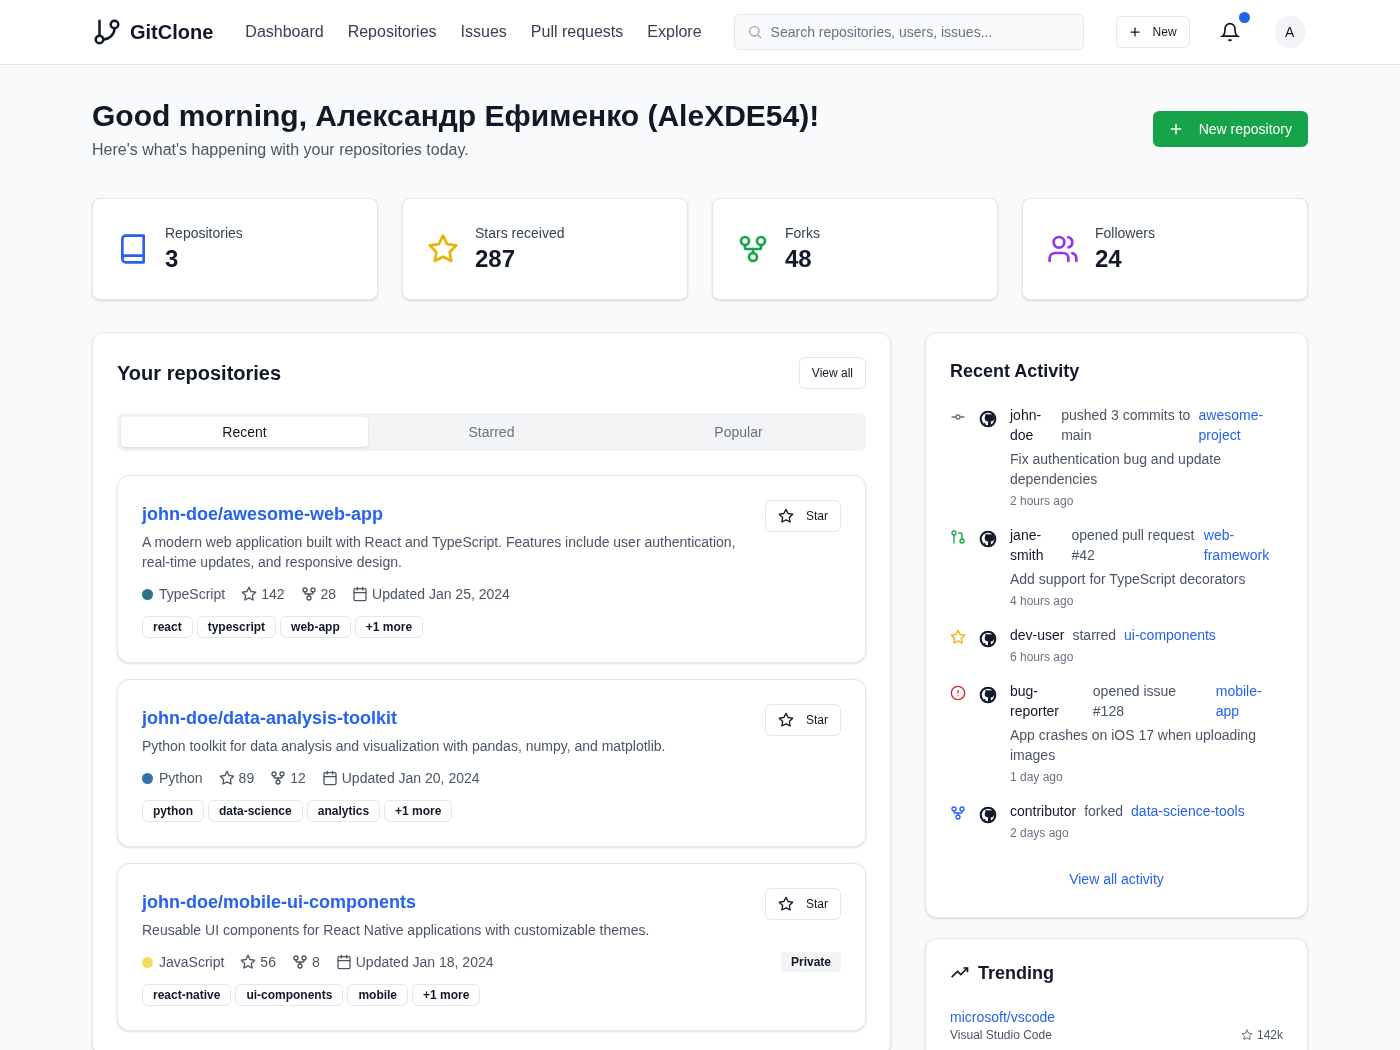 The image size is (1400, 1050). What do you see at coordinates (1043, 811) in the screenshot?
I see `user-link: contributor` at bounding box center [1043, 811].